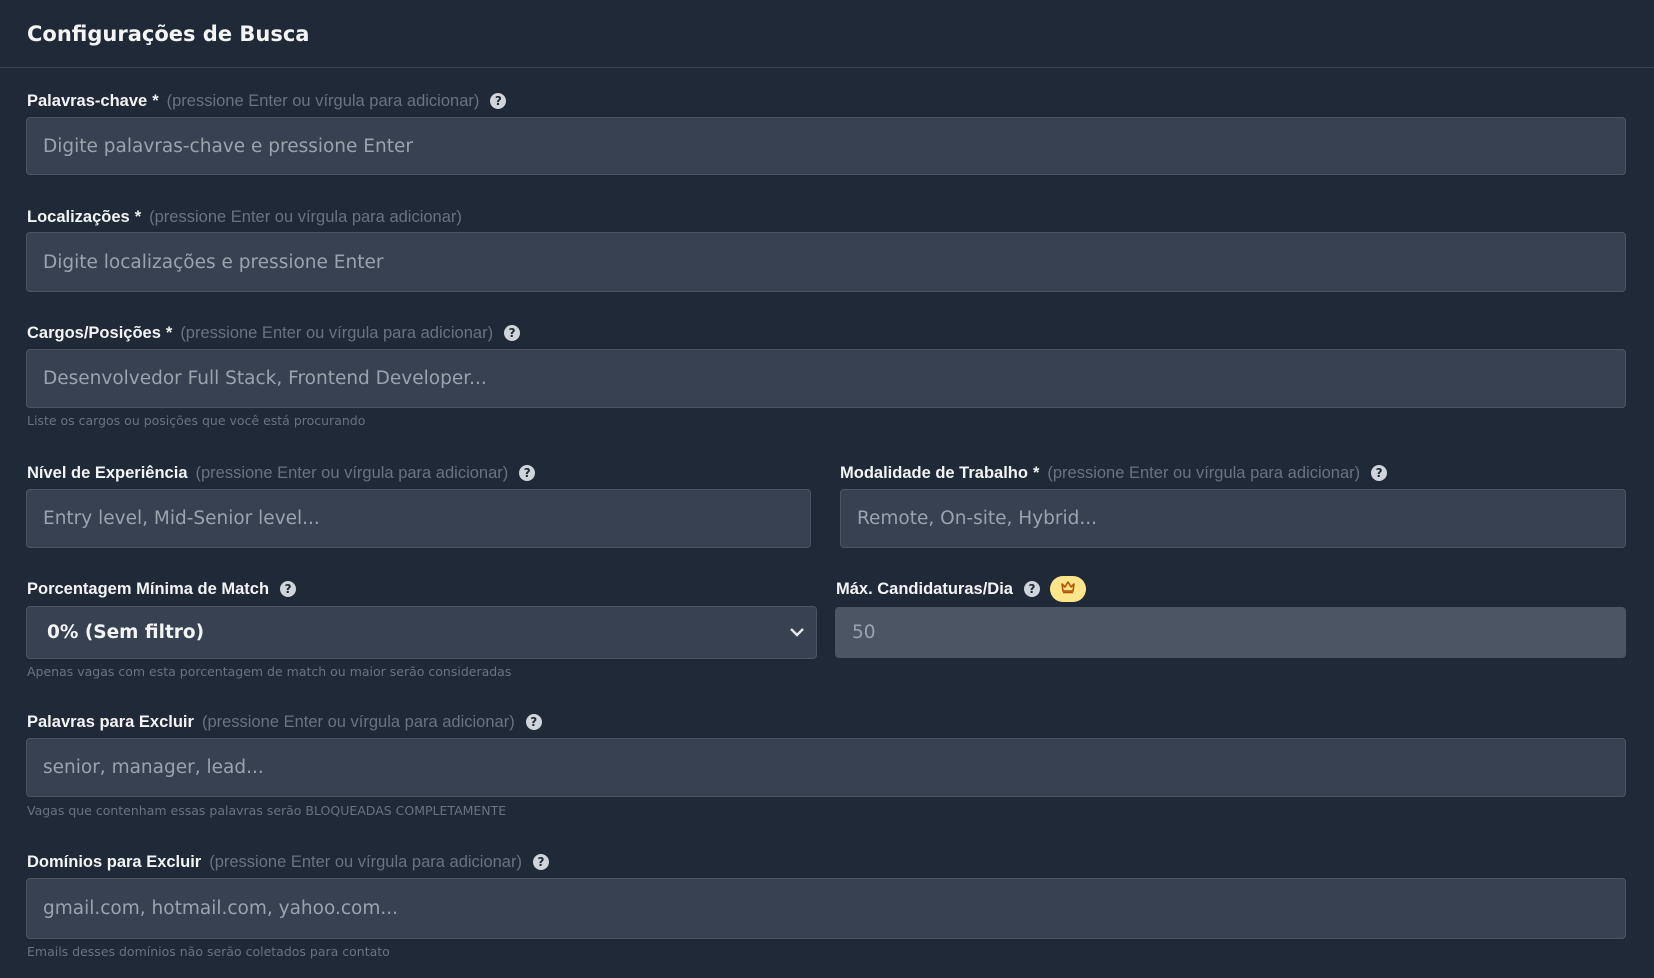 The width and height of the screenshot is (1654, 978). Describe the element at coordinates (924, 588) in the screenshot. I see `max-apps-label: Máx. Candidaturas/Dia` at that location.